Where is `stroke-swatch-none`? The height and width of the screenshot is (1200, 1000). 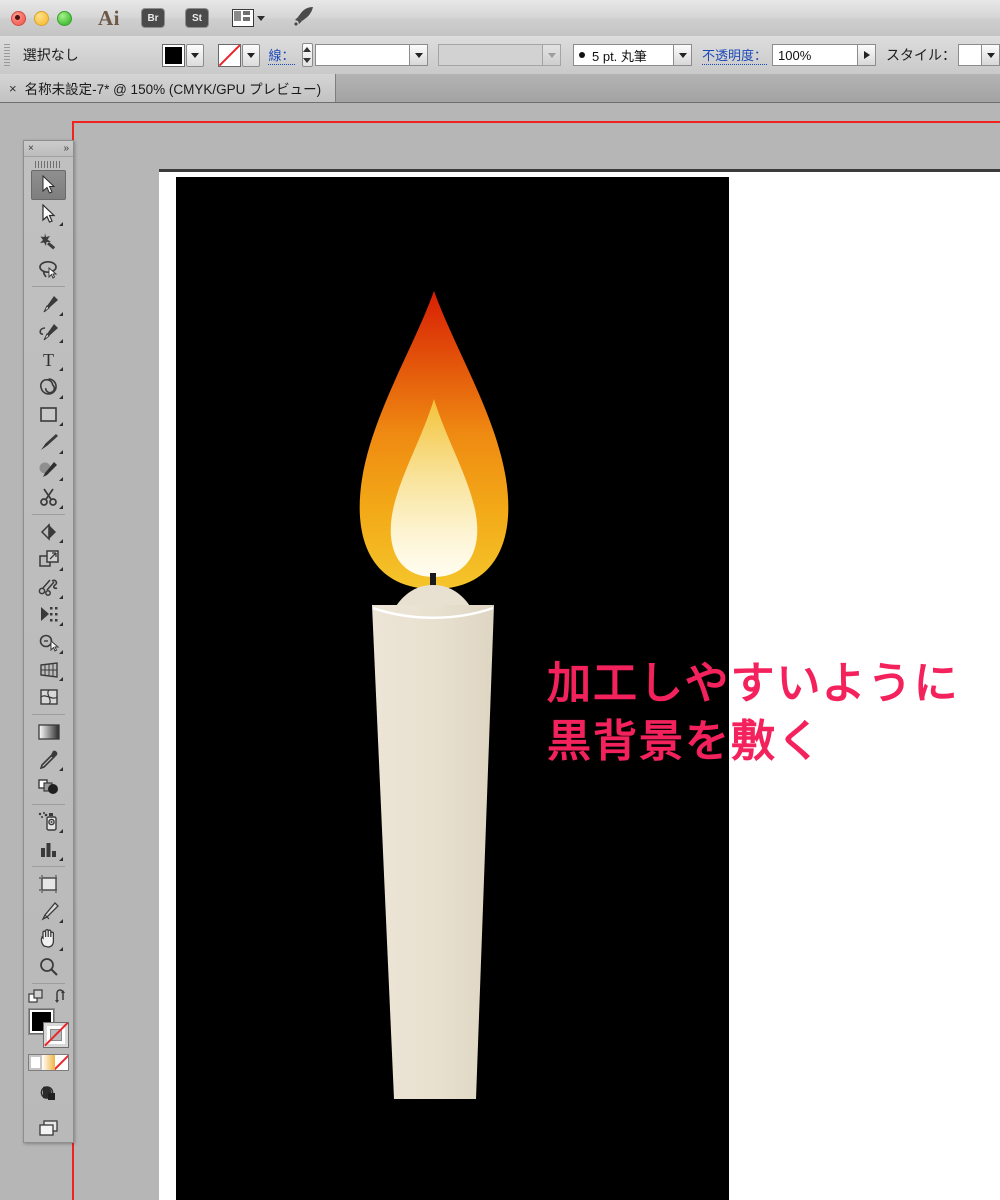 stroke-swatch-none is located at coordinates (230, 55).